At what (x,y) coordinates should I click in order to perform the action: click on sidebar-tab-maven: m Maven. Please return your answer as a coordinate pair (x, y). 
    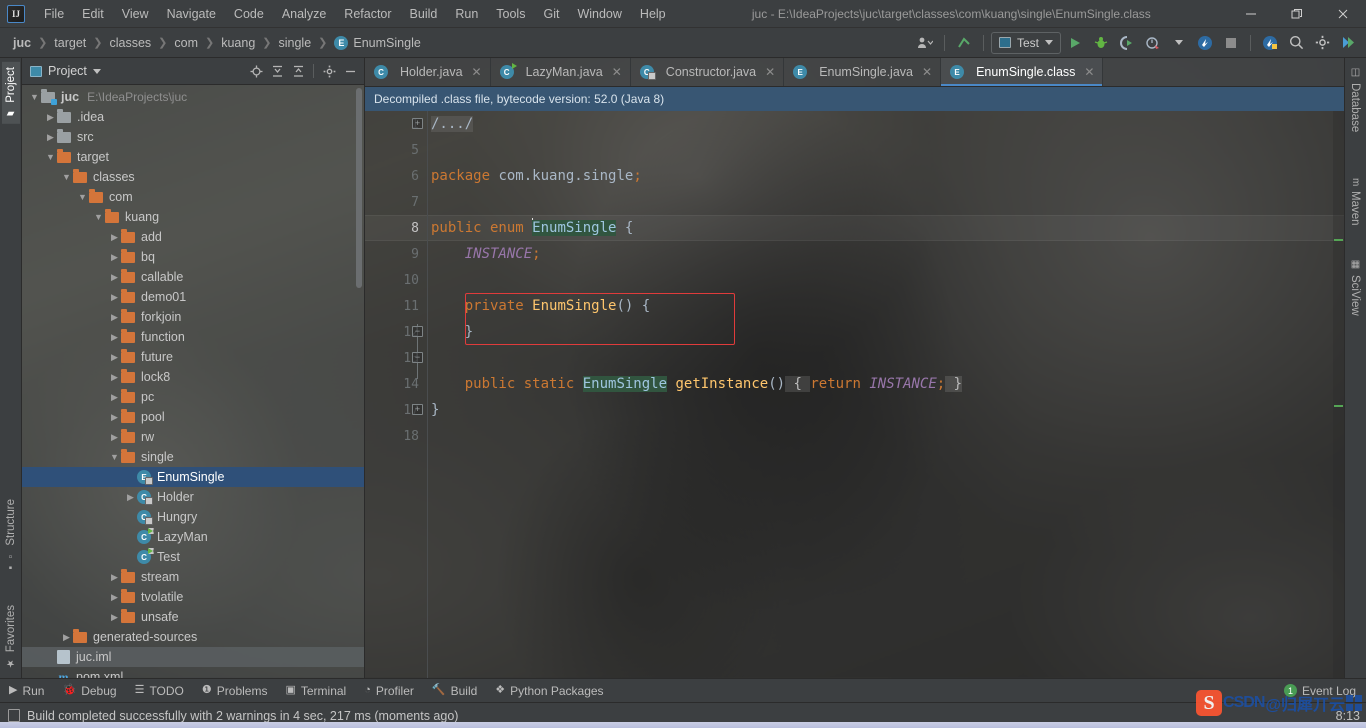
    Looking at the image, I should click on (1355, 202).